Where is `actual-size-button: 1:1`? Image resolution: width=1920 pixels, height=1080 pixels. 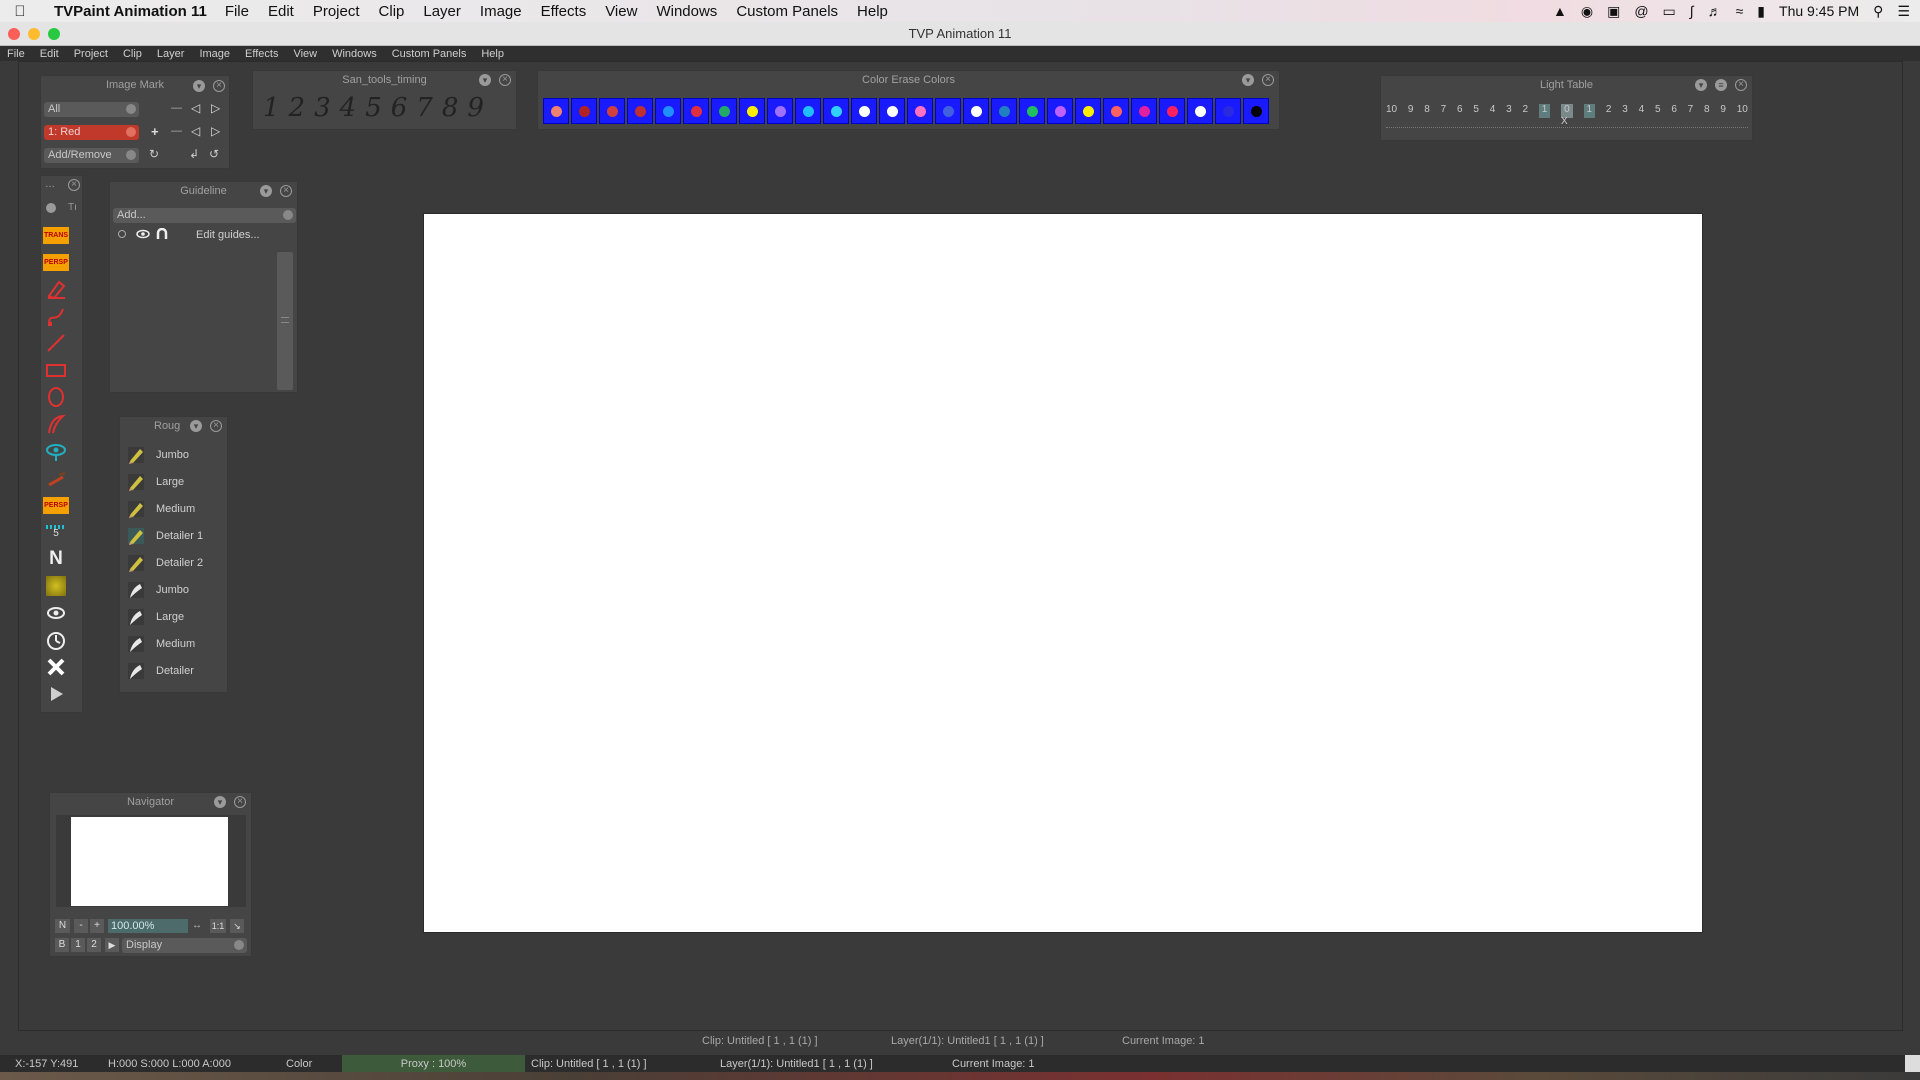 actual-size-button: 1:1 is located at coordinates (218, 926).